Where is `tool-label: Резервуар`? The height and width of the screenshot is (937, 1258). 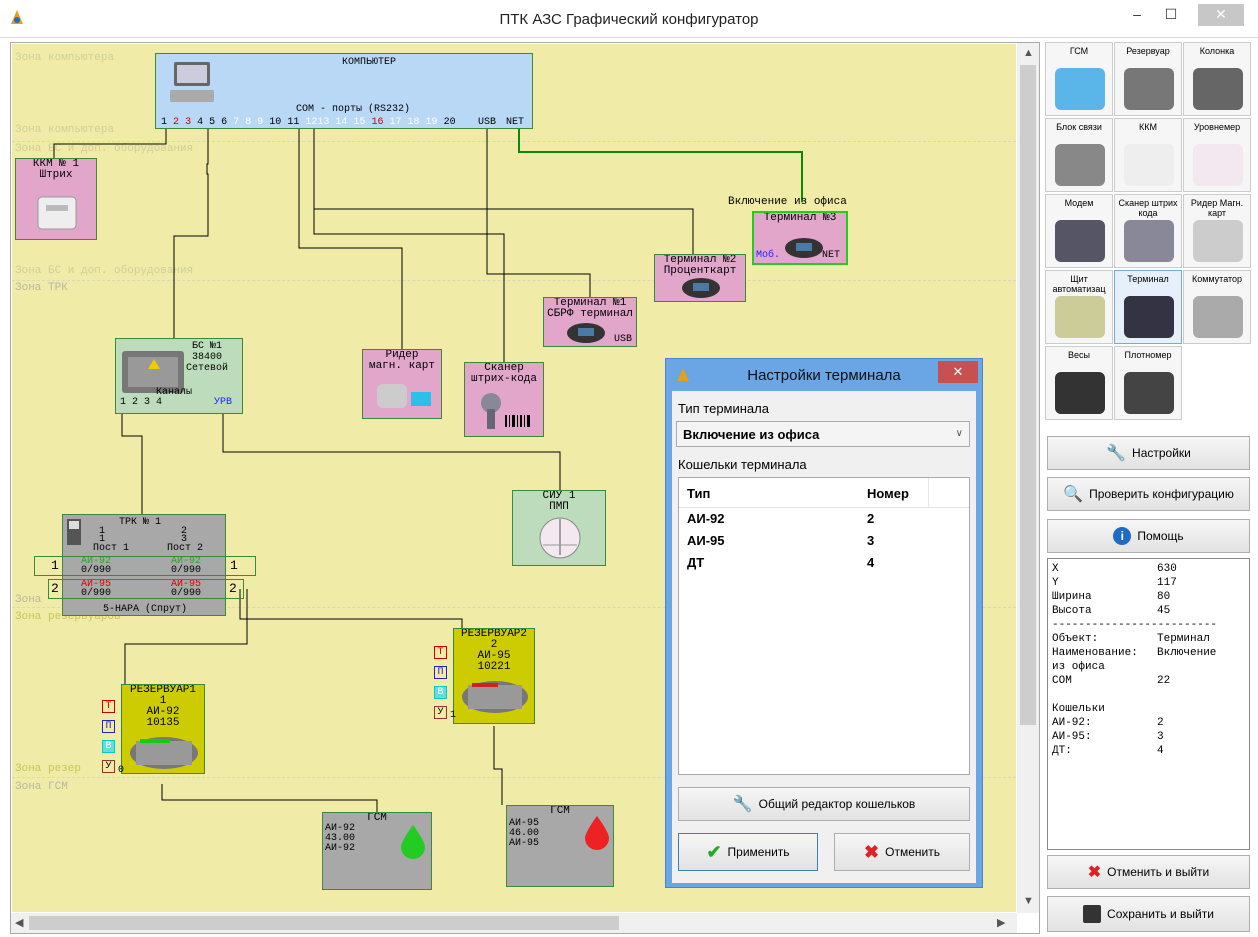
tool-label: Резервуар is located at coordinates (1148, 51).